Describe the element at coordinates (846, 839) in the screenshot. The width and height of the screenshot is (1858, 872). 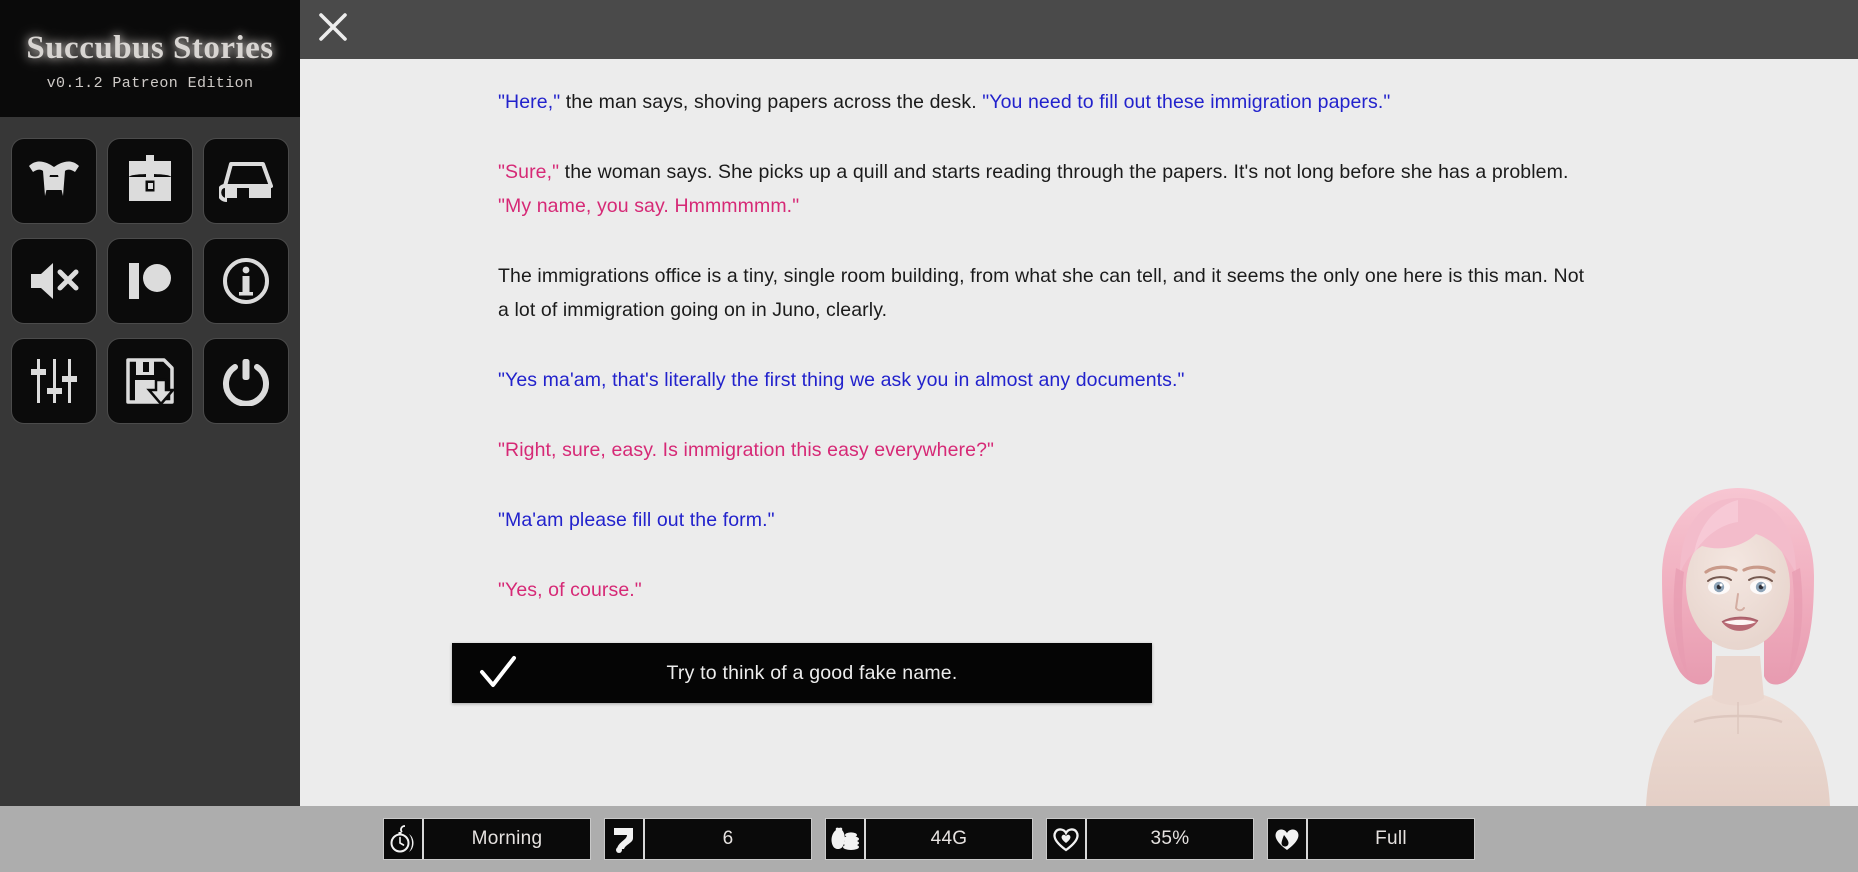
I see `money-bag-icon` at that location.